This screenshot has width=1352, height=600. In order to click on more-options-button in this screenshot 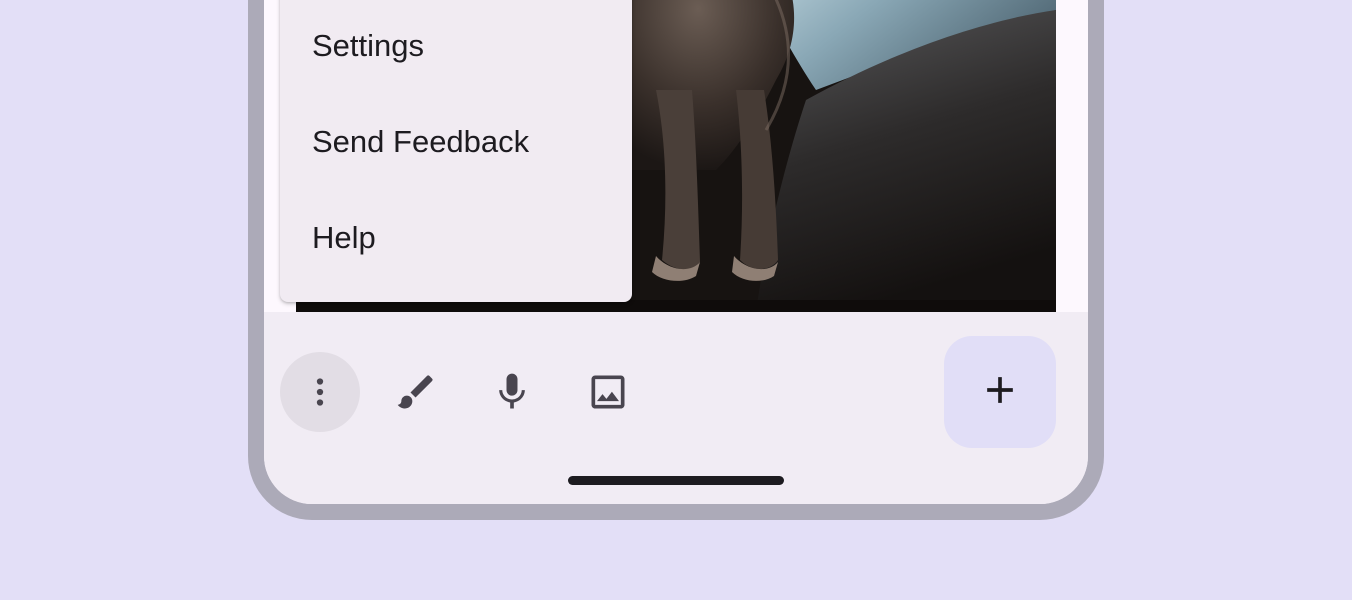, I will do `click(320, 392)`.